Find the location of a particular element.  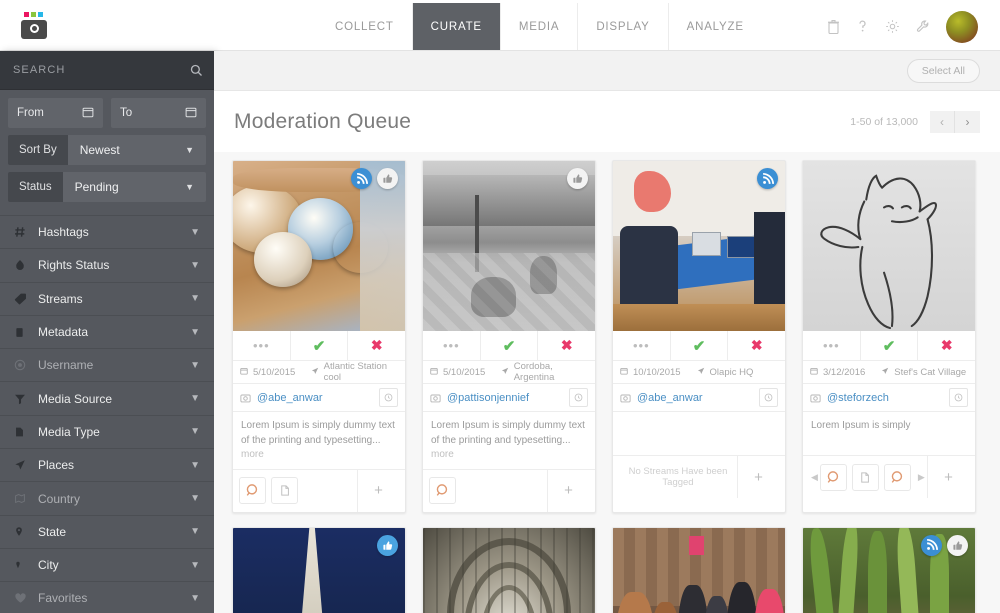

sidebar-filter-username: Username ▼ is located at coordinates (107, 366).